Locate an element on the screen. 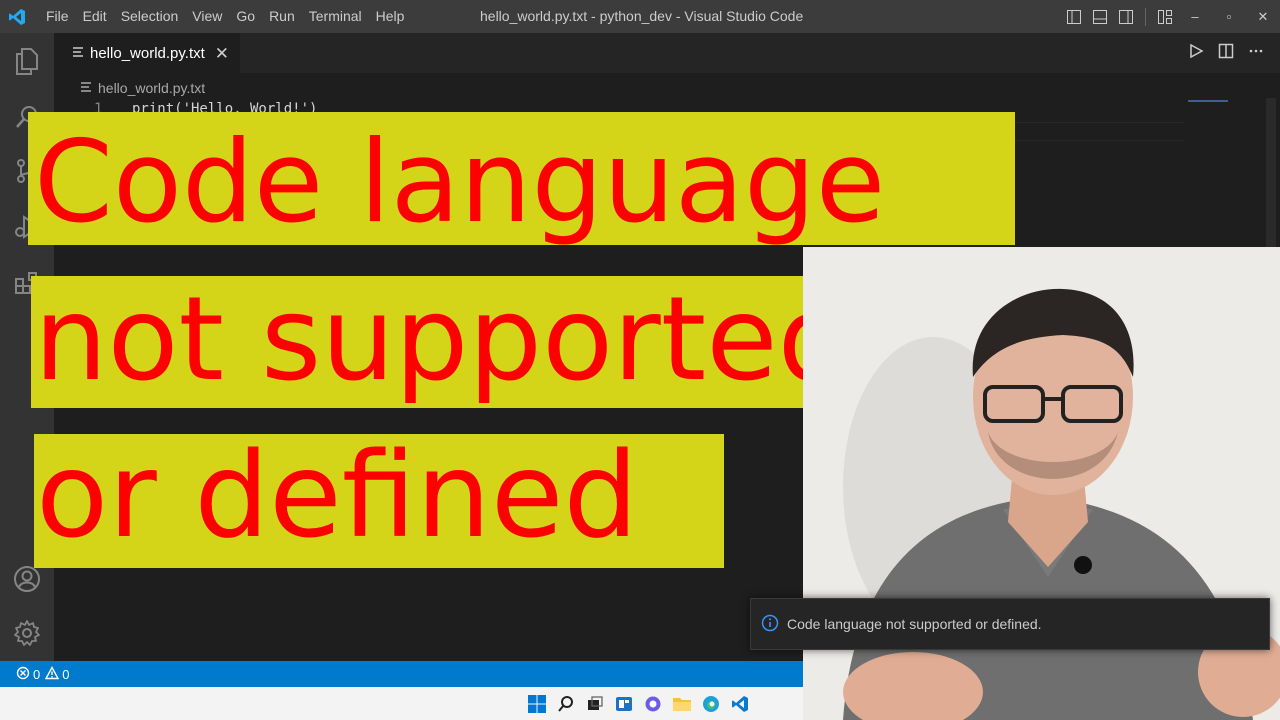 Image resolution: width=1280 pixels, height=720 pixels. minimize-button: – is located at coordinates (1195, 16).